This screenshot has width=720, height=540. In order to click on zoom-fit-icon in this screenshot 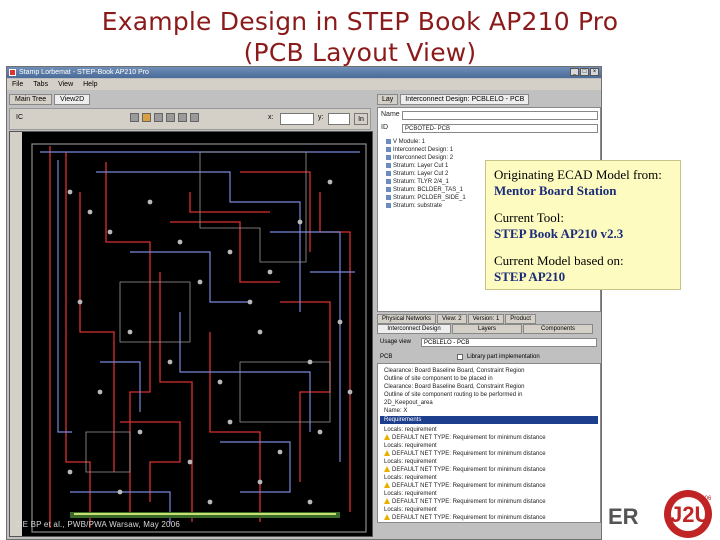, I will do `click(158, 117)`.